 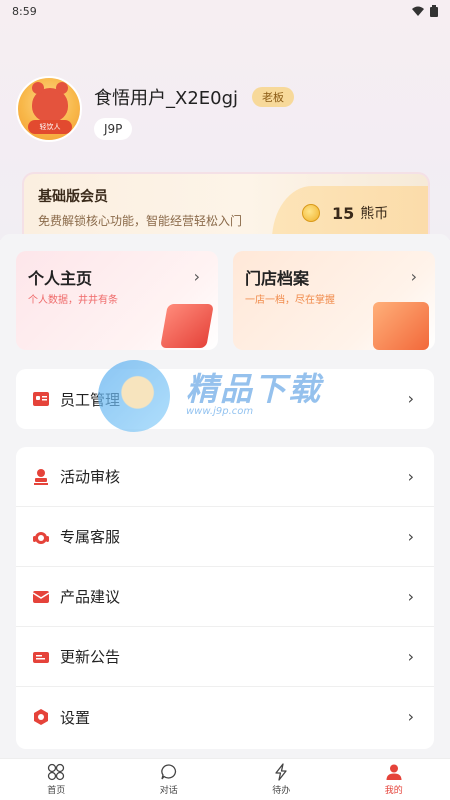 I want to click on staff-card: 员工管理 ›, so click(x=225, y=399).